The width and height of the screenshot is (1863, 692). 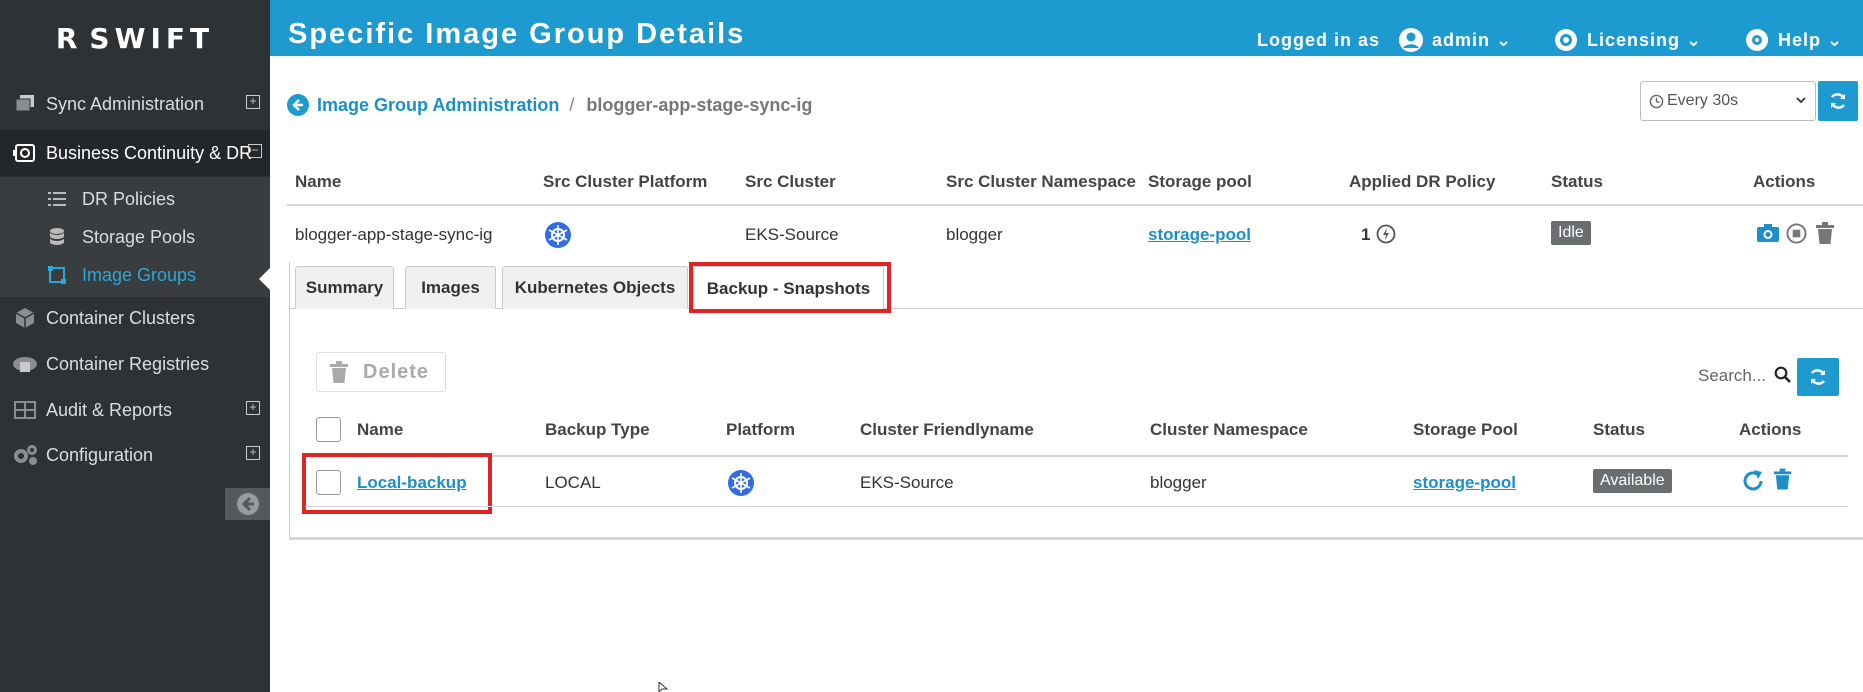 What do you see at coordinates (1796, 233) in the screenshot?
I see `stop-circle-icon` at bounding box center [1796, 233].